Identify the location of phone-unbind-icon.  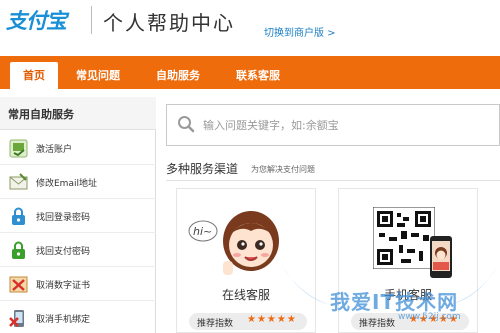
(18, 318).